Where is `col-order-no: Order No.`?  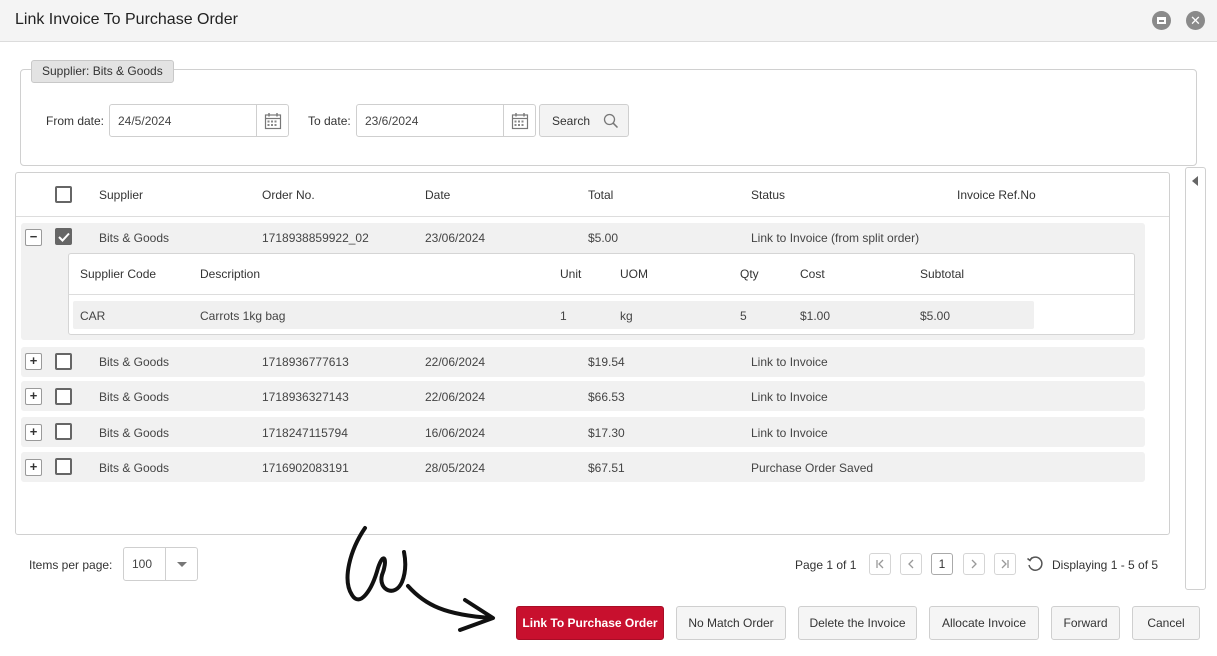 col-order-no: Order No. is located at coordinates (288, 195).